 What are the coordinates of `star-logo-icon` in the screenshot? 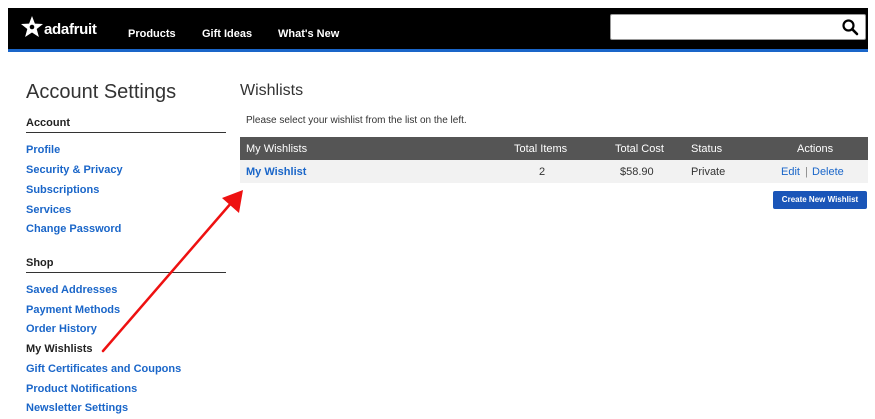 It's located at (32, 29).